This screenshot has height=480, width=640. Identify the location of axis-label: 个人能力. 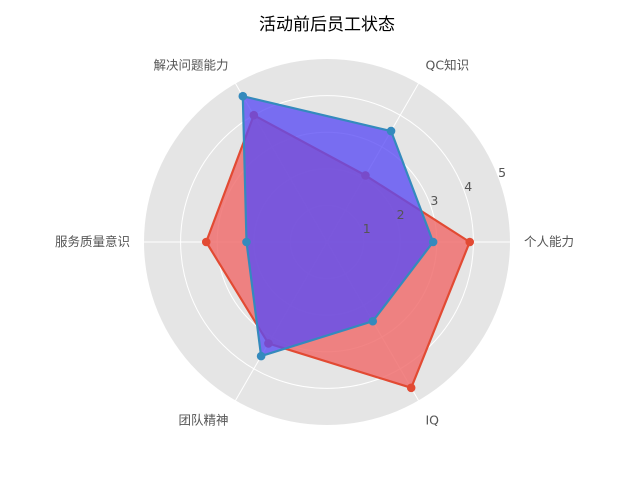
(549, 241).